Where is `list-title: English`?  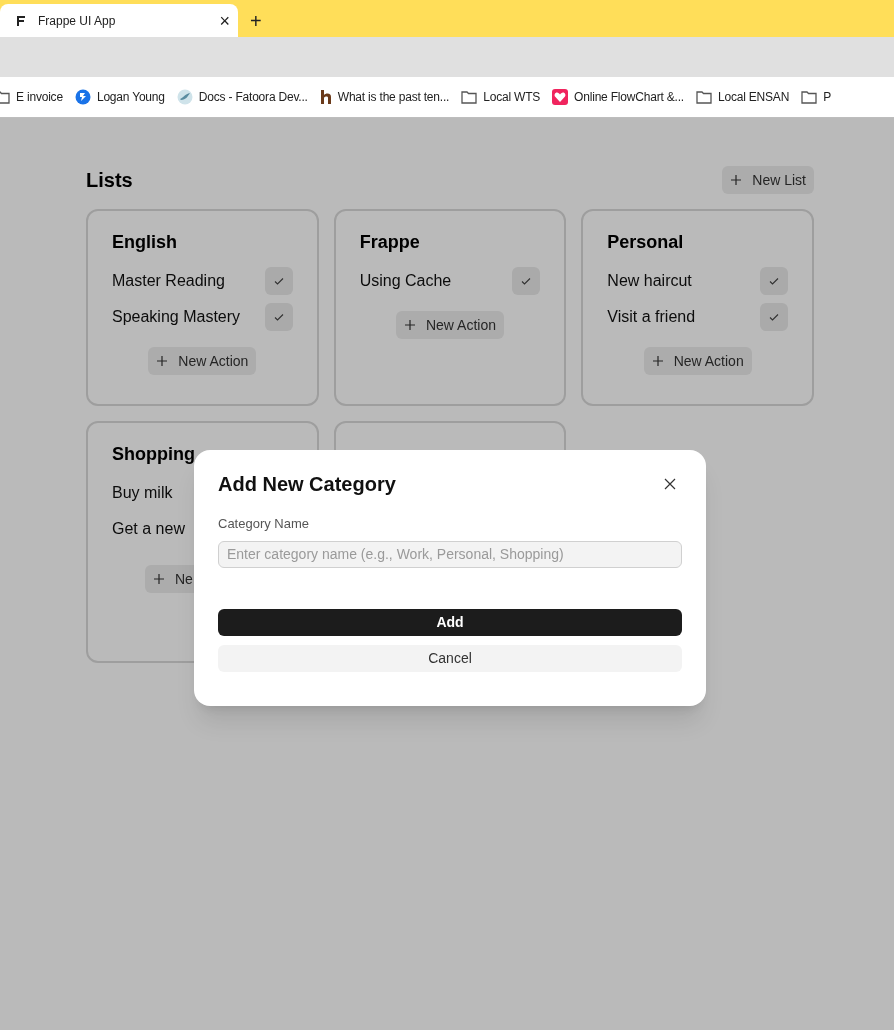 list-title: English is located at coordinates (145, 242).